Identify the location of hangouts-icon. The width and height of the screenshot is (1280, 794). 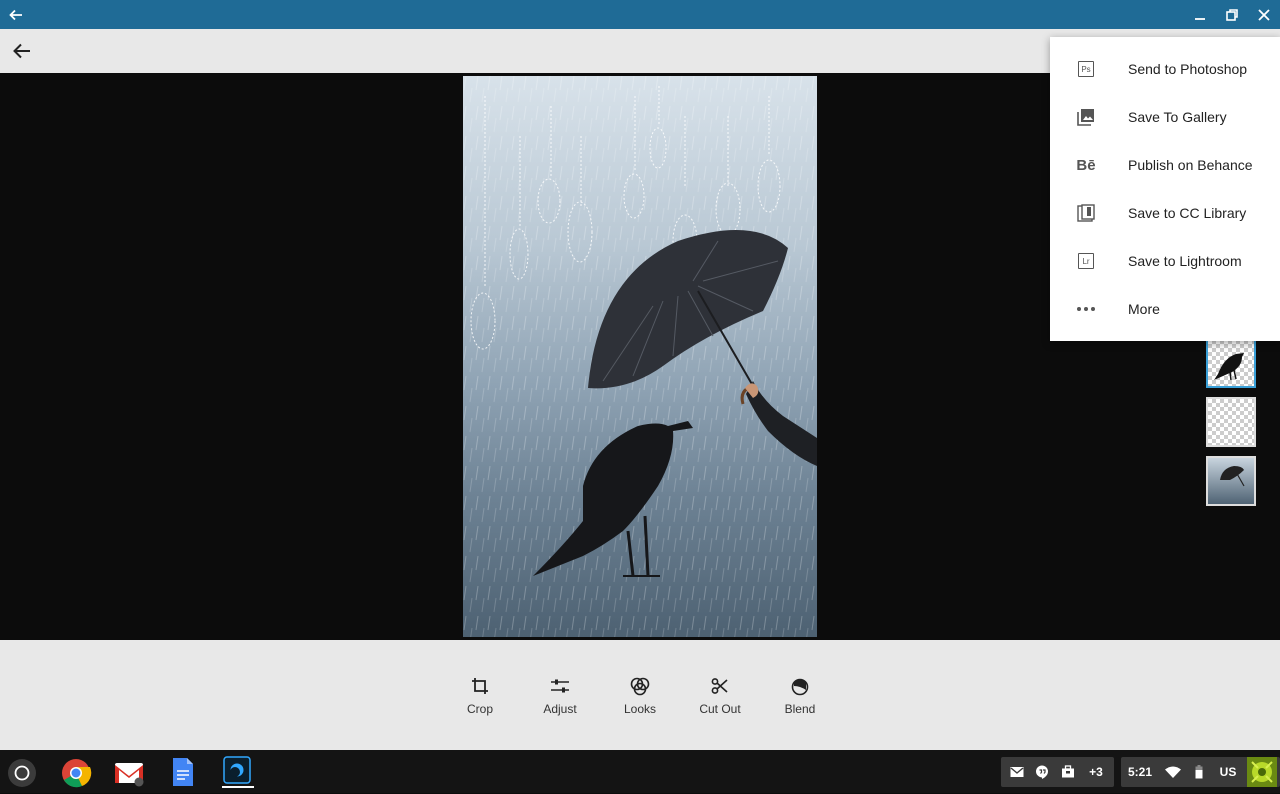
(1042, 772).